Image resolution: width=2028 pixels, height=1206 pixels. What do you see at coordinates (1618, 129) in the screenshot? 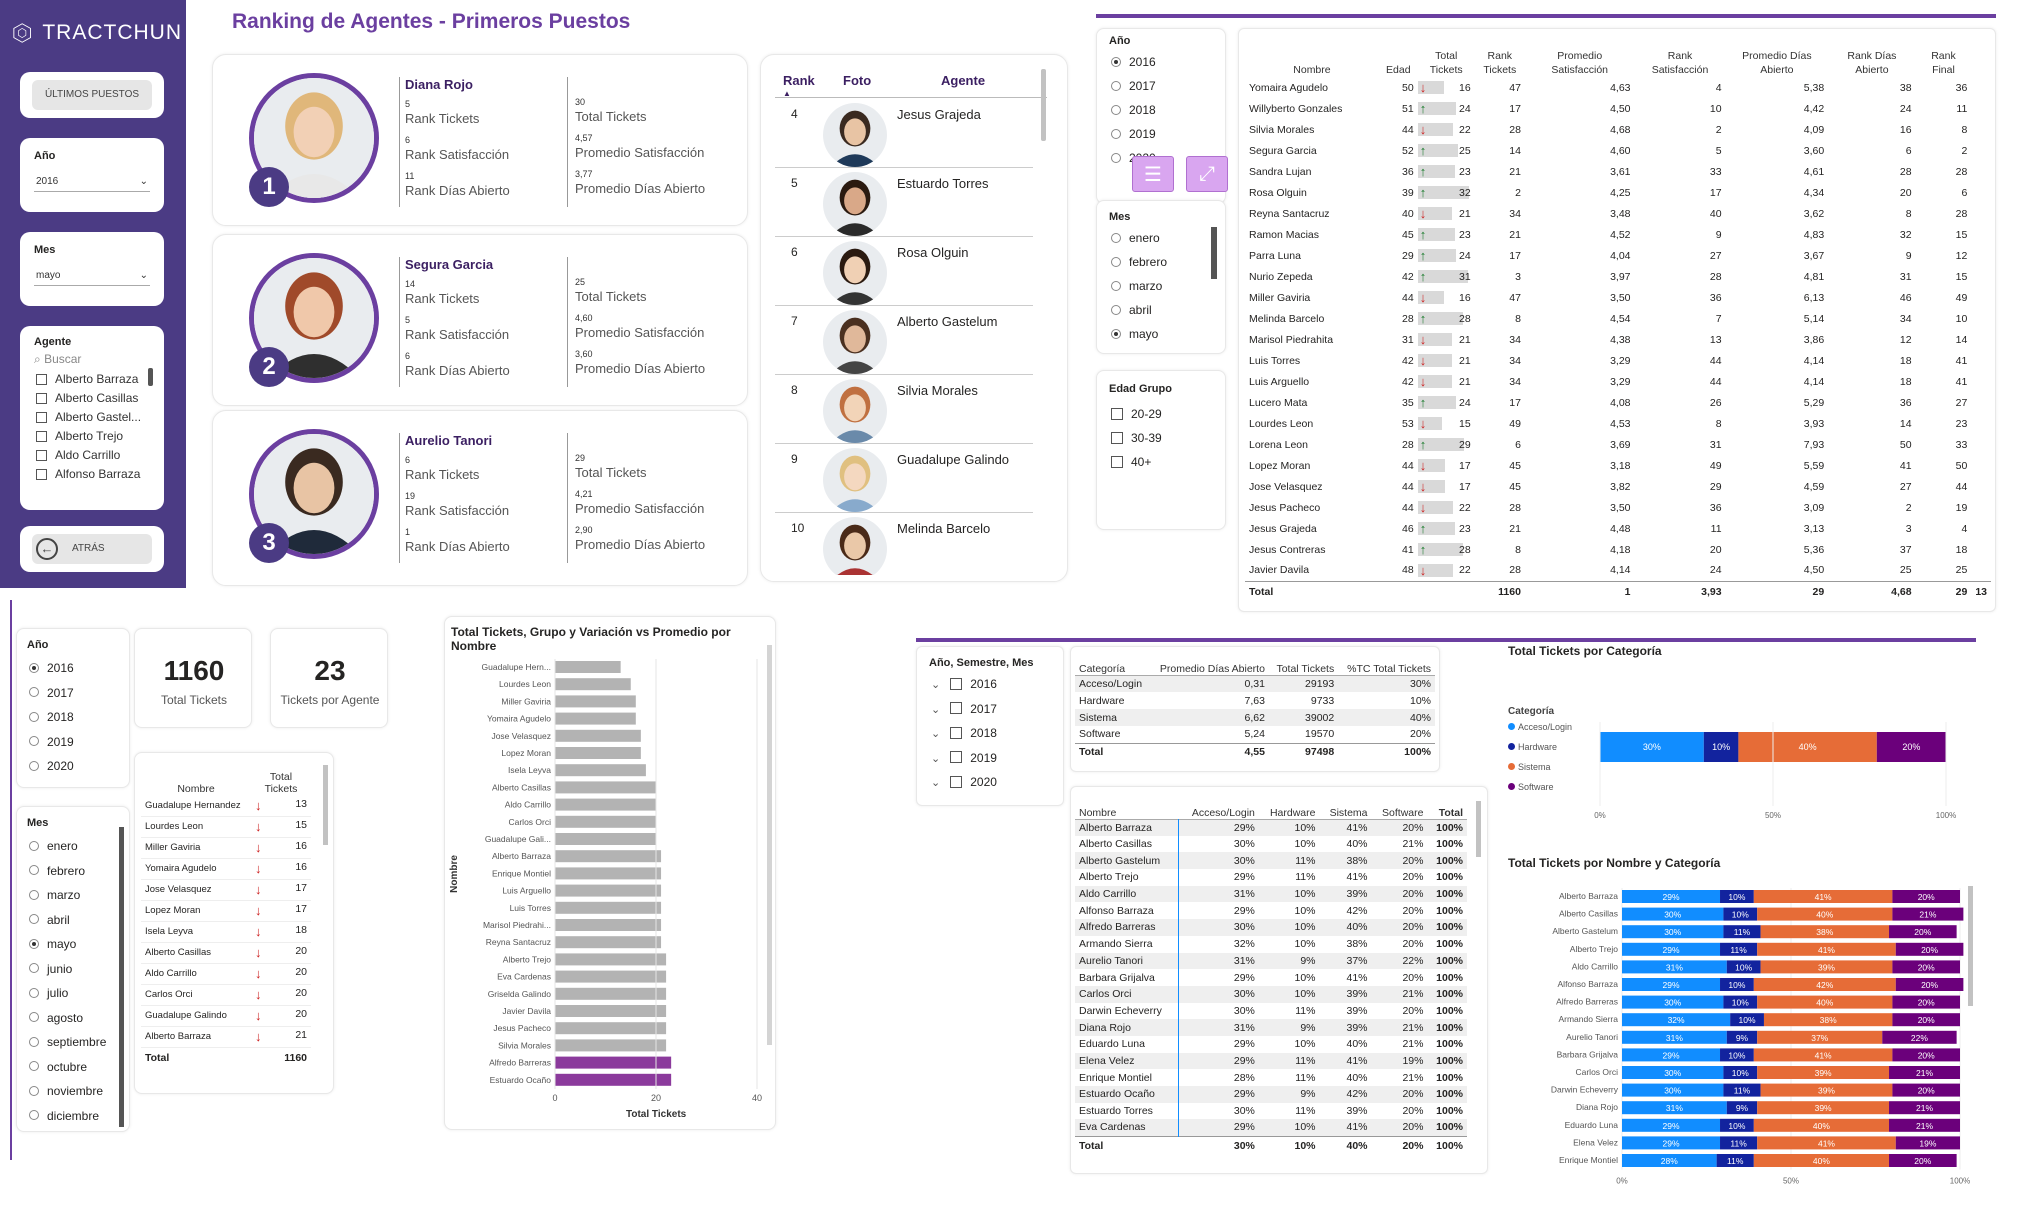
I see `table-row: Silvia Morales 44 ↓ 22 28 4,68 2 4,09 16 8` at bounding box center [1618, 129].